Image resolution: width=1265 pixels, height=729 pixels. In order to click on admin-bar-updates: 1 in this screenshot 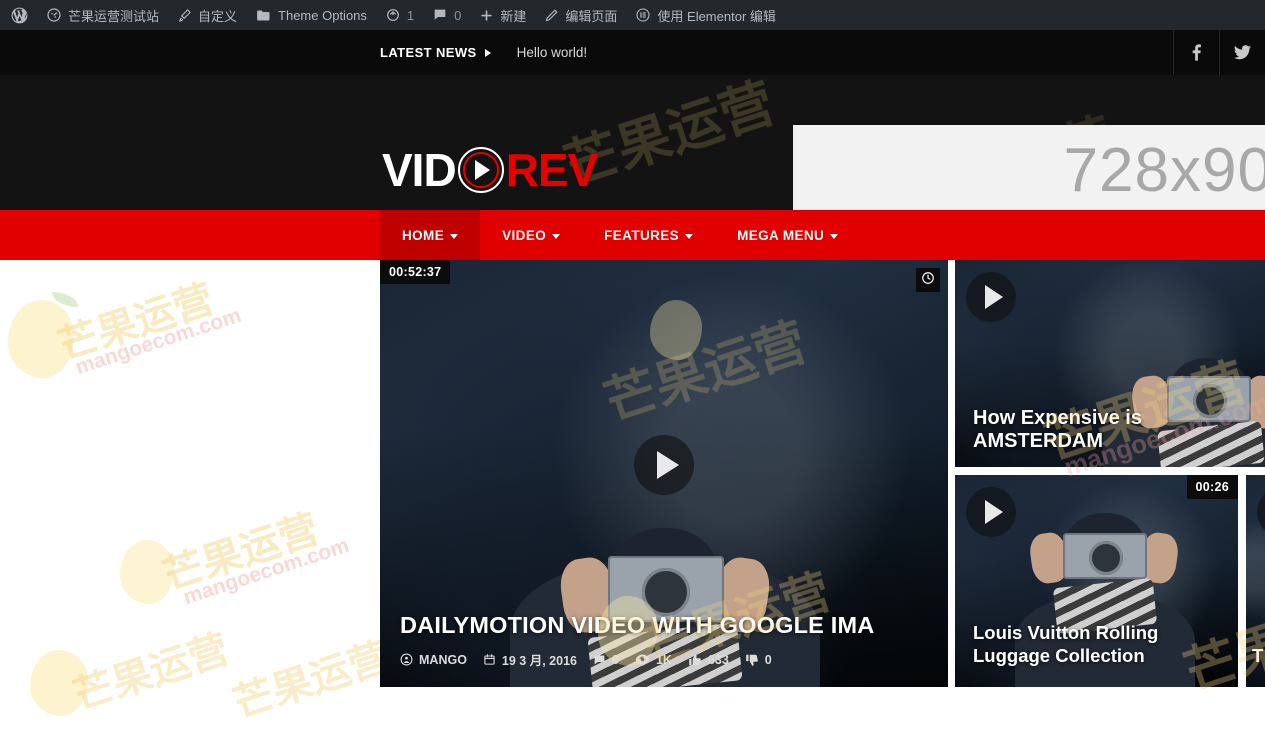, I will do `click(399, 15)`.